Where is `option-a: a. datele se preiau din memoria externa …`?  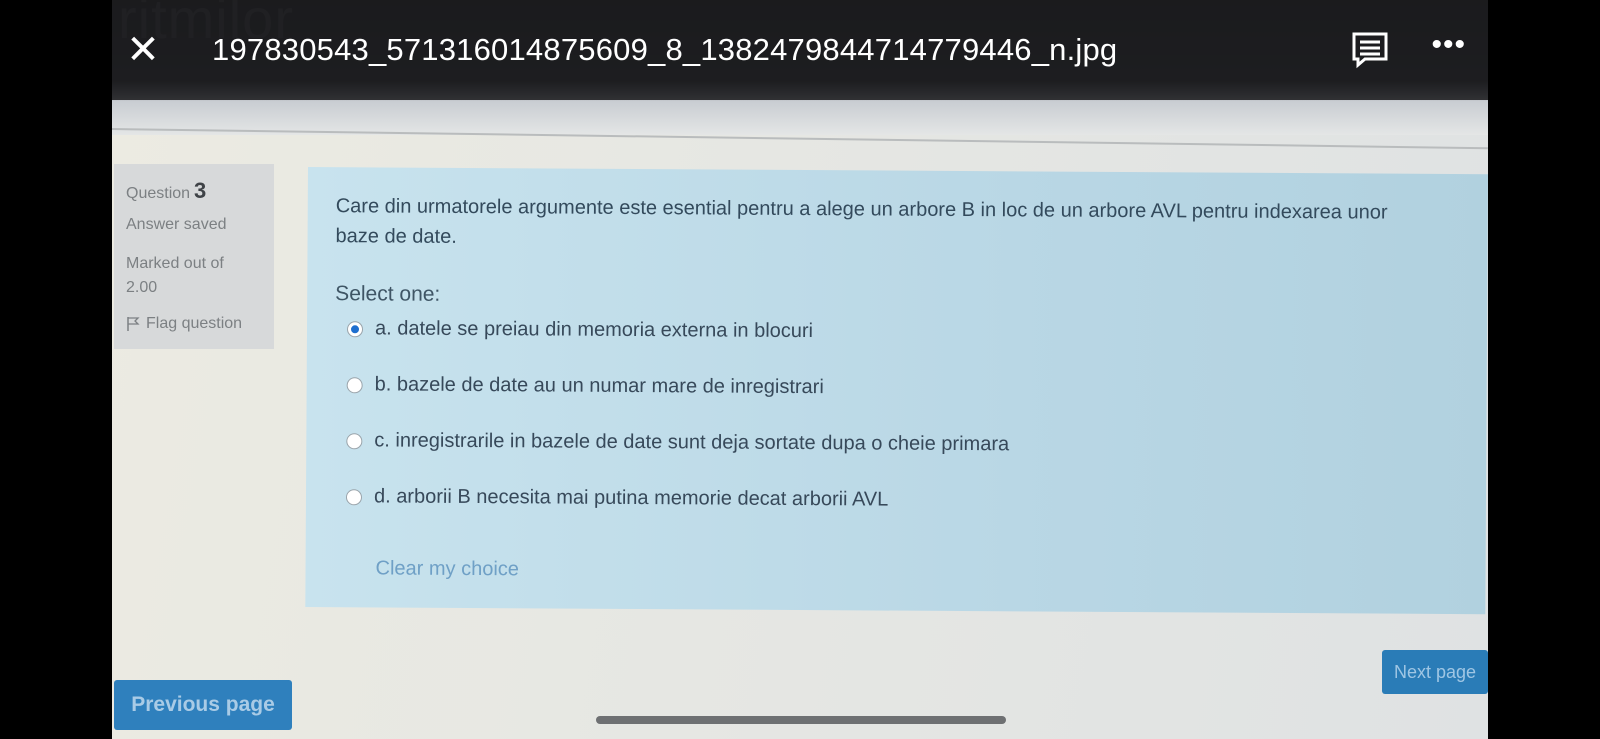 option-a: a. datele se preiau din memoria externa … is located at coordinates (580, 330).